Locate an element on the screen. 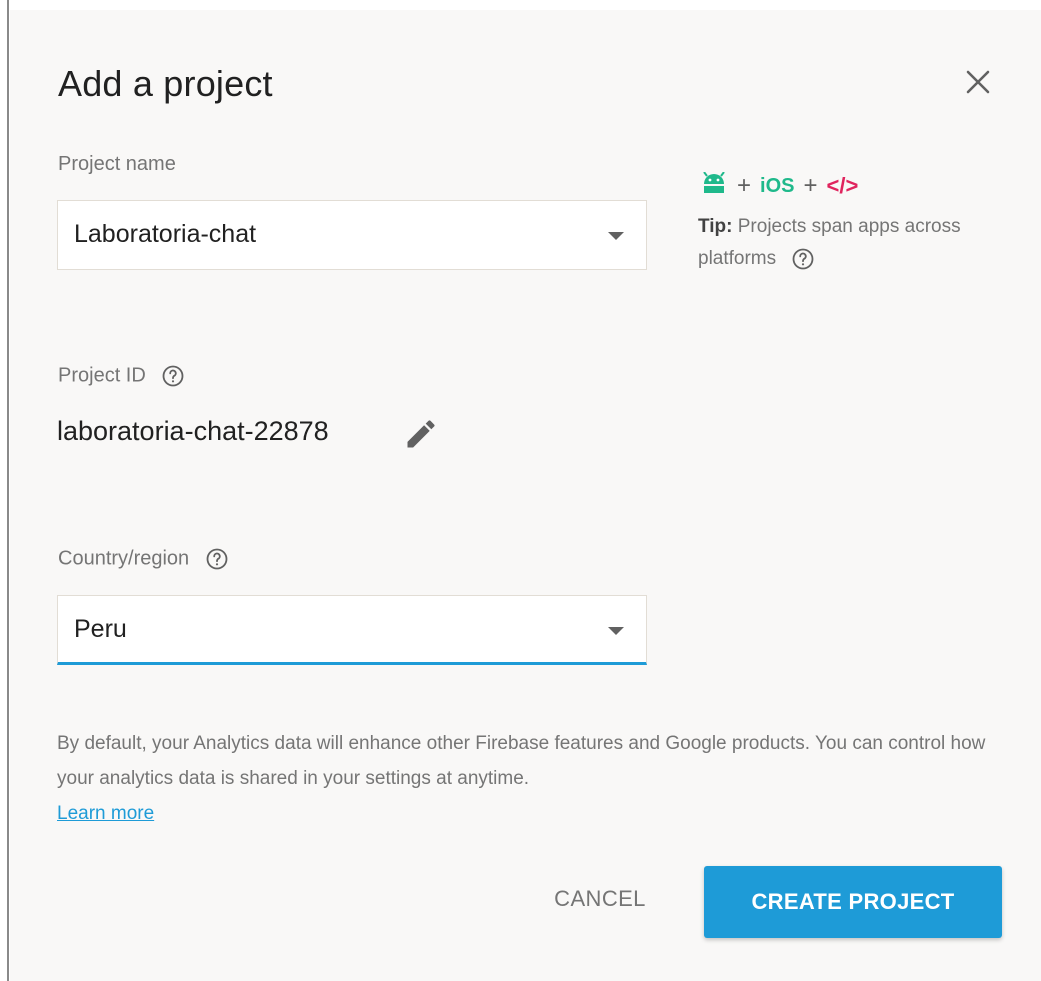 Image resolution: width=1041 pixels, height=981 pixels. project-name-value: Laboratoria-chat is located at coordinates (165, 234).